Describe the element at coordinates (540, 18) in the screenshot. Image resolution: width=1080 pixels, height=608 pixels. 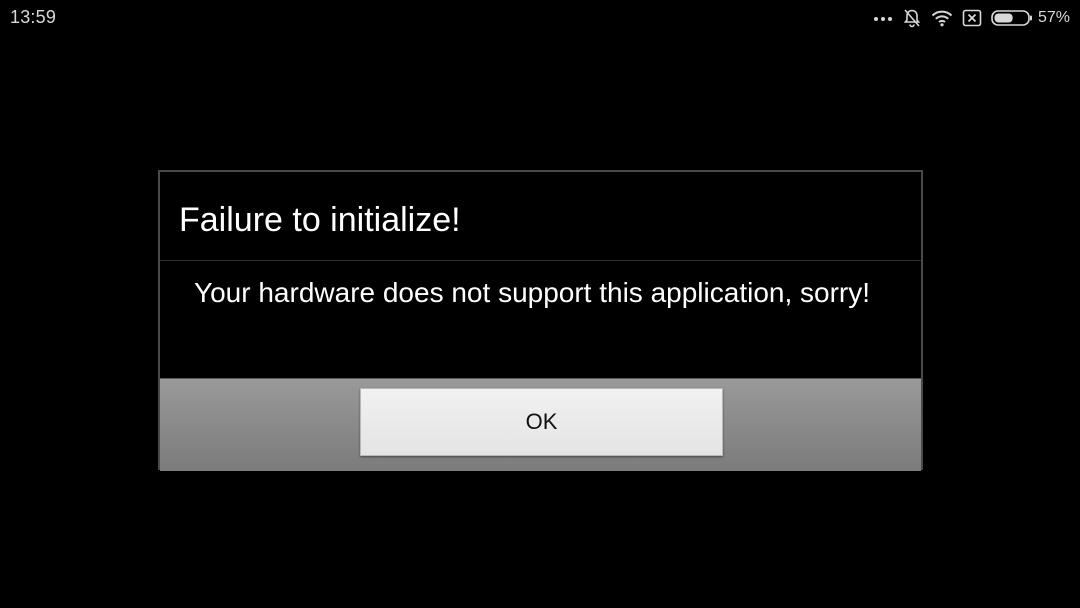
I see `status-bar: 13:59 57%` at that location.